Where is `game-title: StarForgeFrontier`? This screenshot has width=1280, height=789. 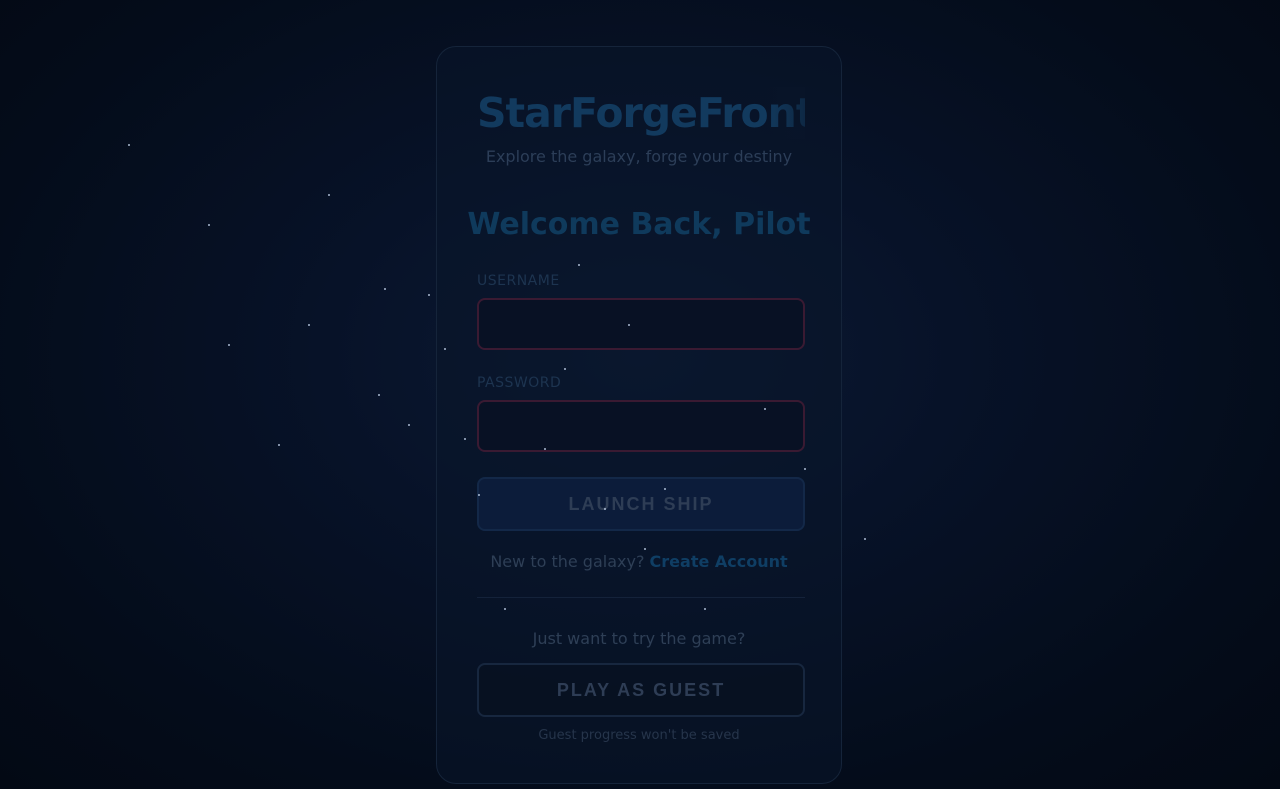
game-title: StarForgeFrontier is located at coordinates (641, 113).